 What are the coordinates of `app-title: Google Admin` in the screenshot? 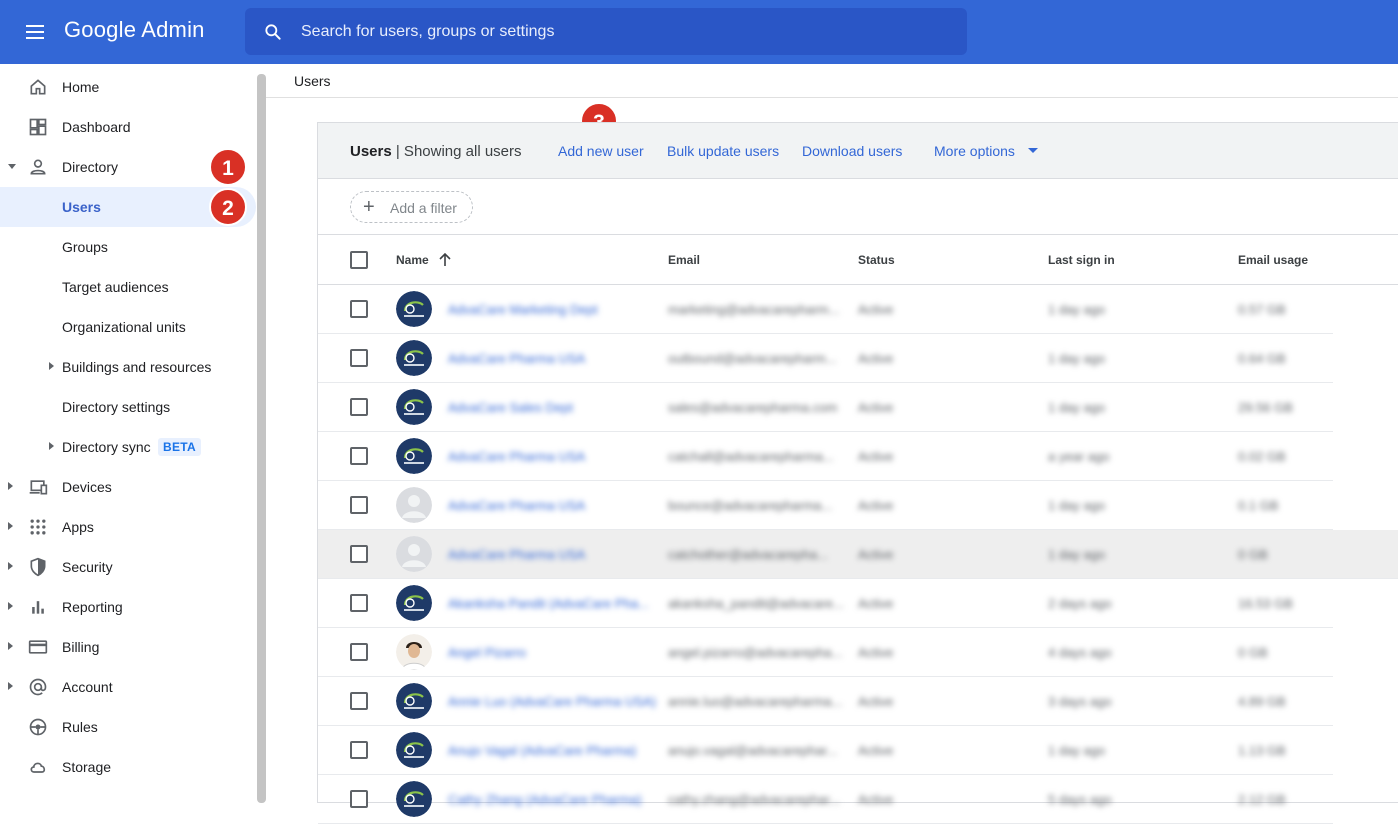 It's located at (134, 30).